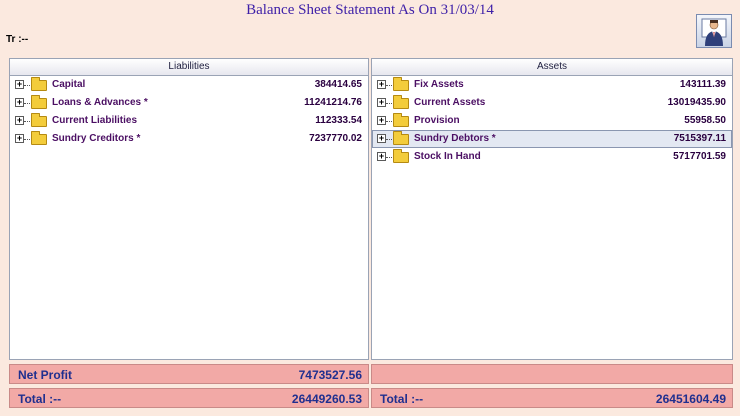 This screenshot has height=416, width=740. What do you see at coordinates (338, 84) in the screenshot?
I see `tree-row-amount: 384414.65` at bounding box center [338, 84].